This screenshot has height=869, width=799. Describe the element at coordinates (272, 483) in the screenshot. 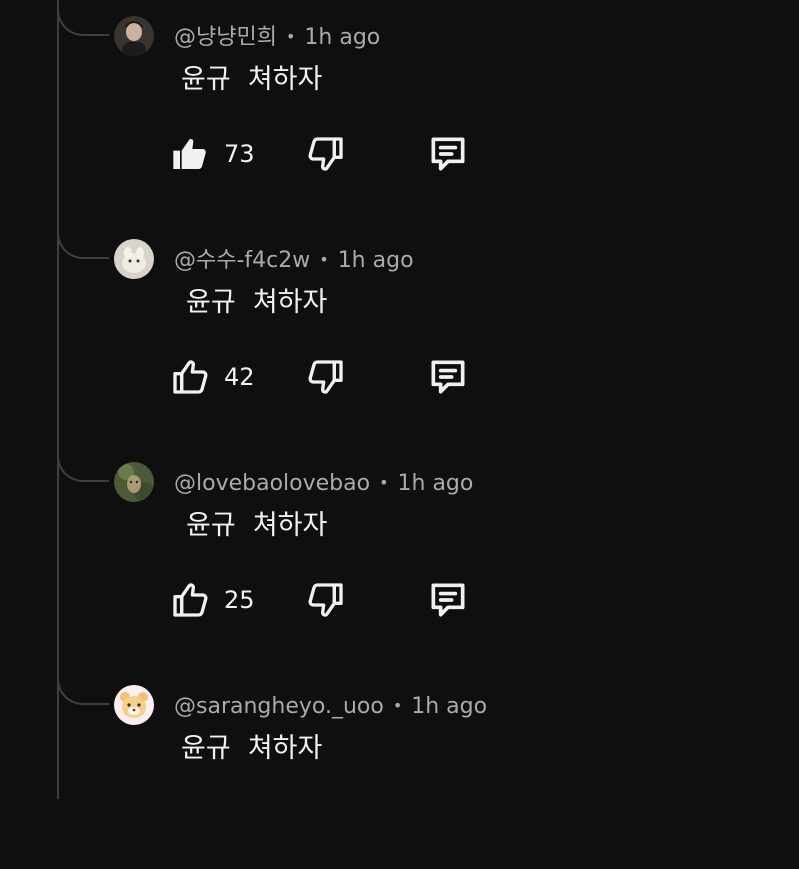

I see `author-name: @lovebaolovebao` at that location.